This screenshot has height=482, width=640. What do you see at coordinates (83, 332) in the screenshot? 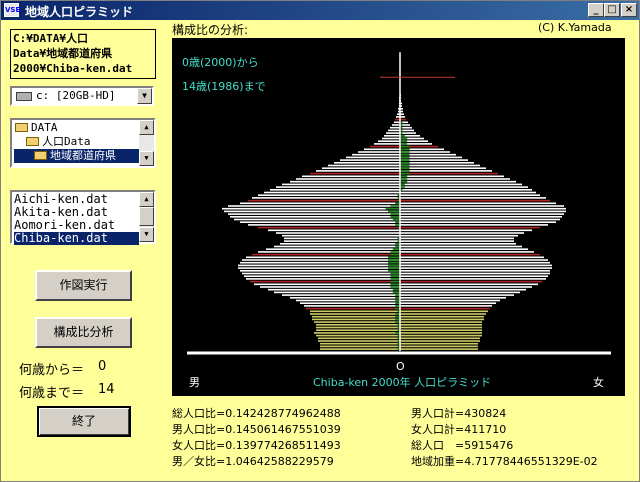
I see `analyze-button: 構成比分析` at bounding box center [83, 332].